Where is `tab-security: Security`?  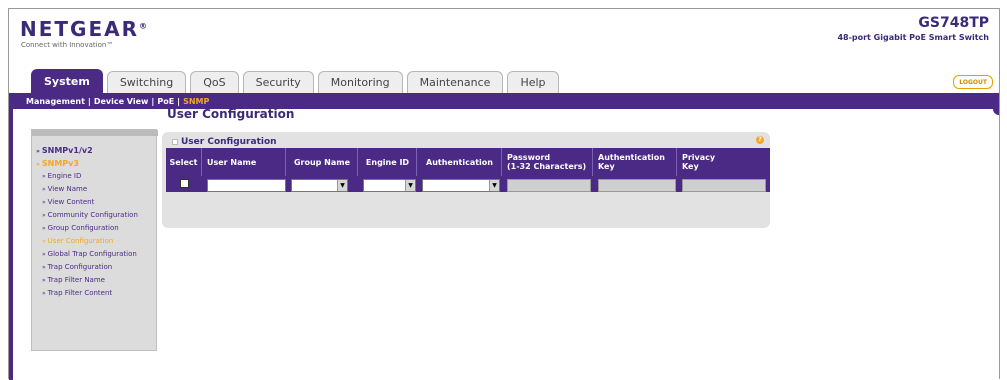
tab-security: Security is located at coordinates (278, 82).